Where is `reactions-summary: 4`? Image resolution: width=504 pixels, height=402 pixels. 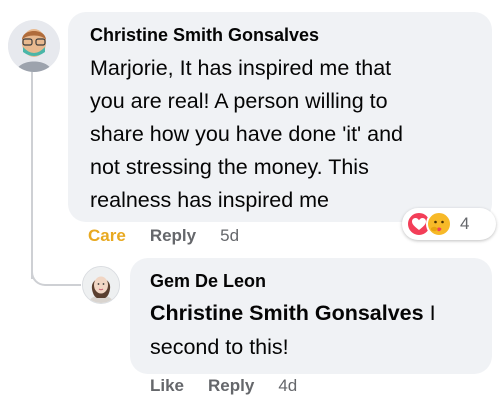 reactions-summary: 4 is located at coordinates (449, 224).